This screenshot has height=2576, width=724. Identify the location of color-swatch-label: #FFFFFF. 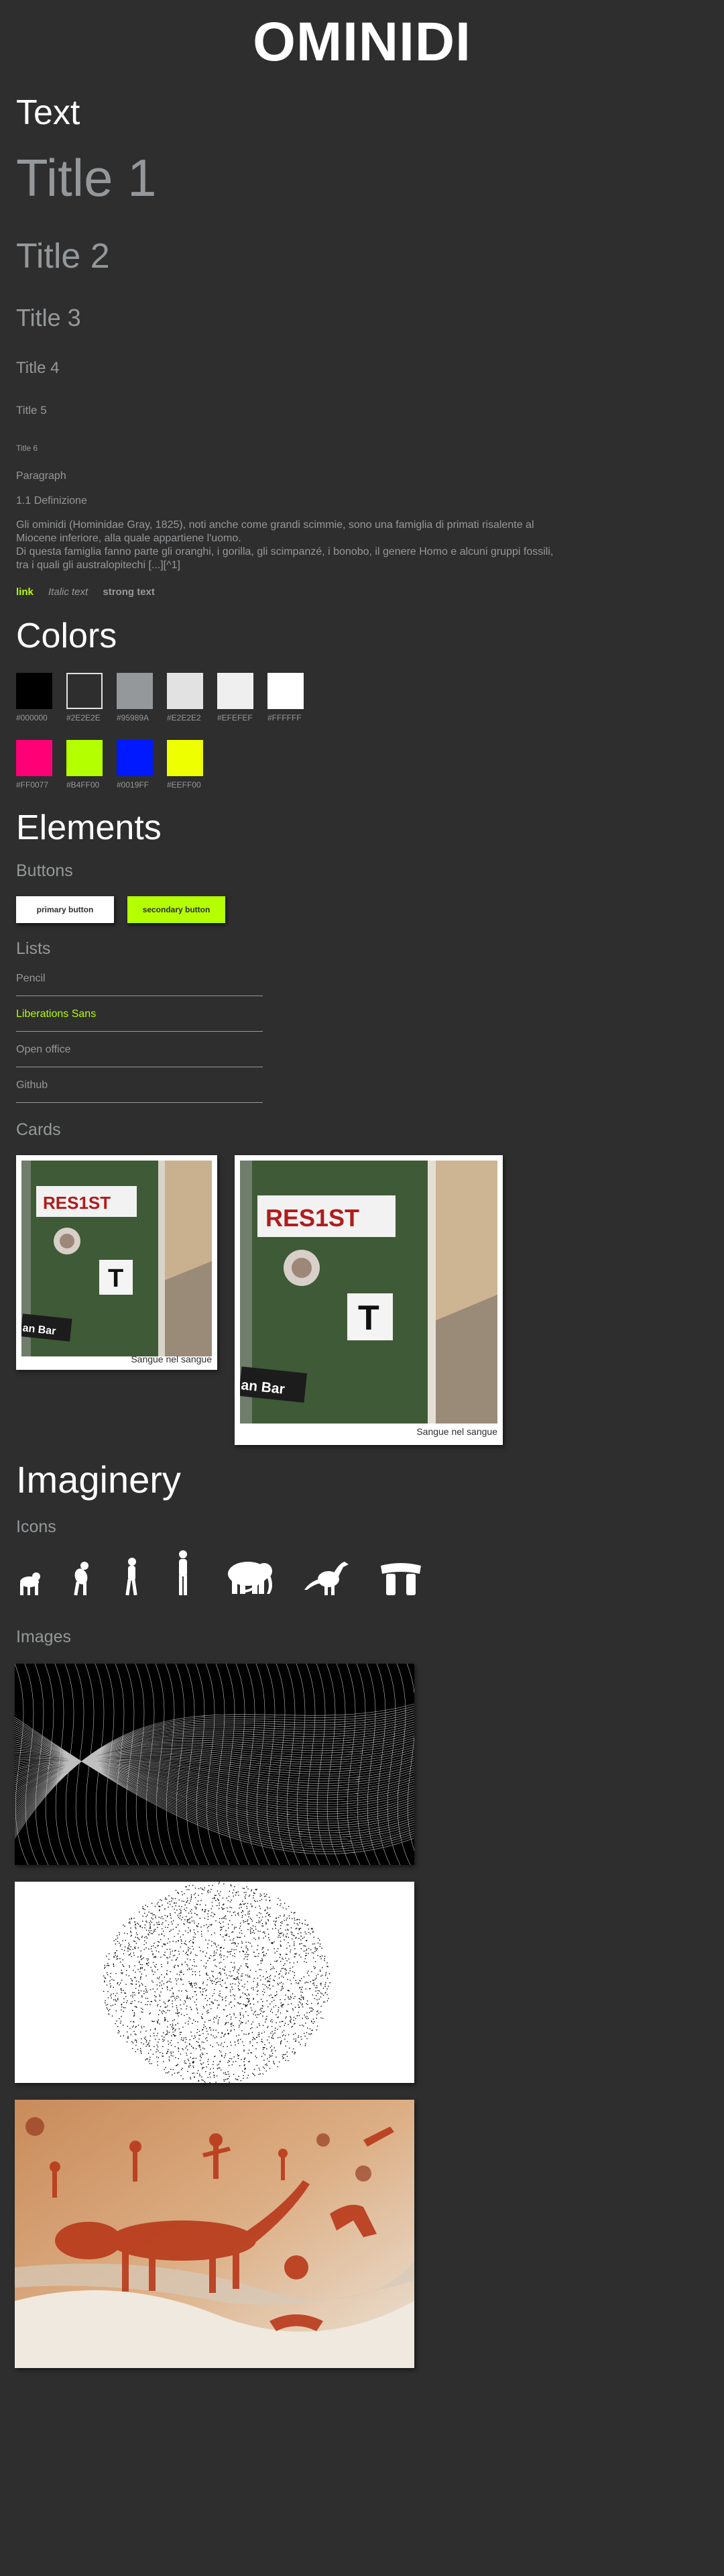
(284, 717).